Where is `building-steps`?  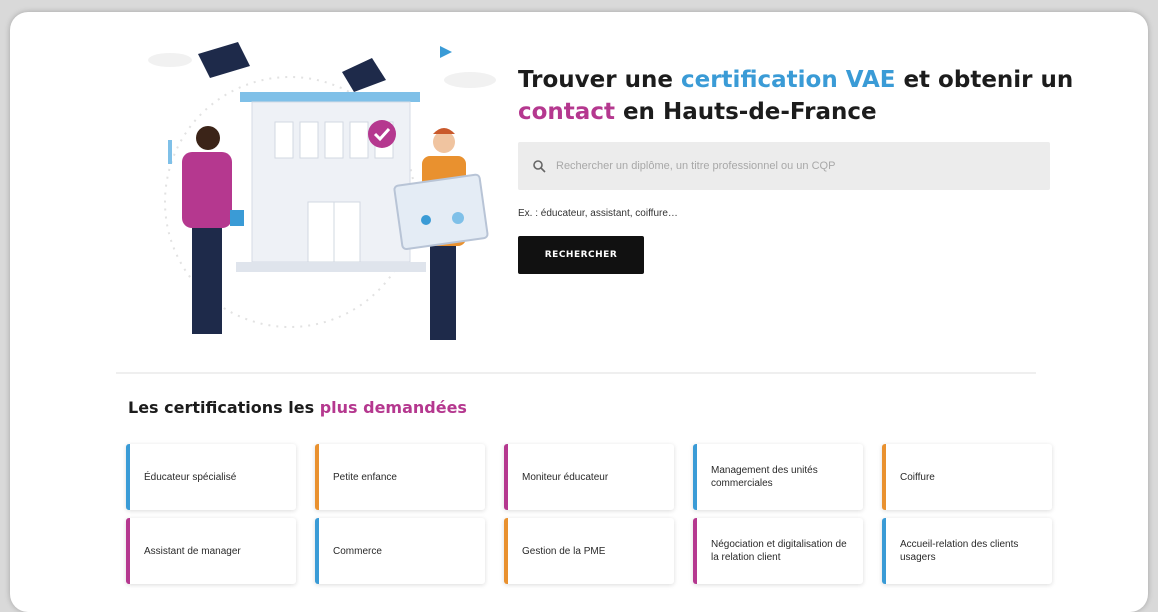
building-steps is located at coordinates (331, 267).